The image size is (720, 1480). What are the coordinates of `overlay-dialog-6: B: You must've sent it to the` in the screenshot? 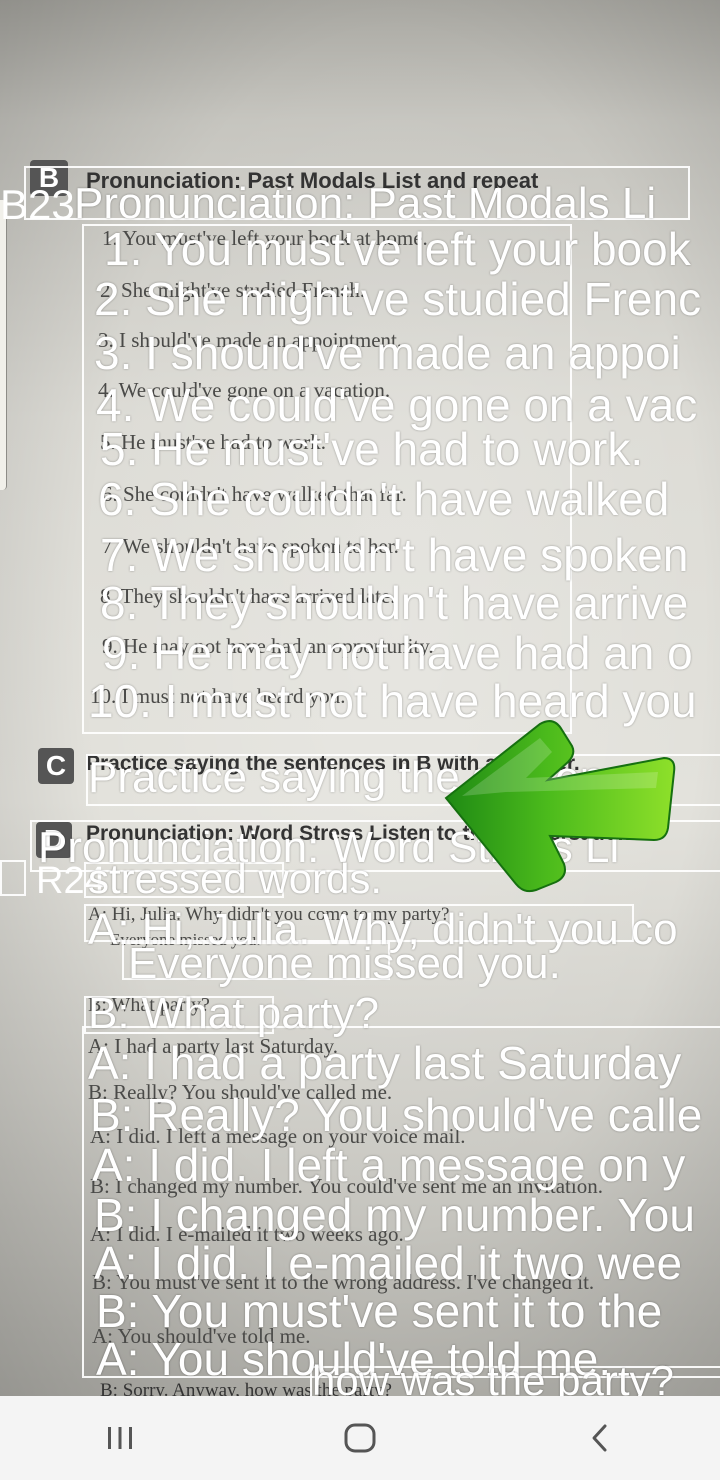 It's located at (379, 1311).